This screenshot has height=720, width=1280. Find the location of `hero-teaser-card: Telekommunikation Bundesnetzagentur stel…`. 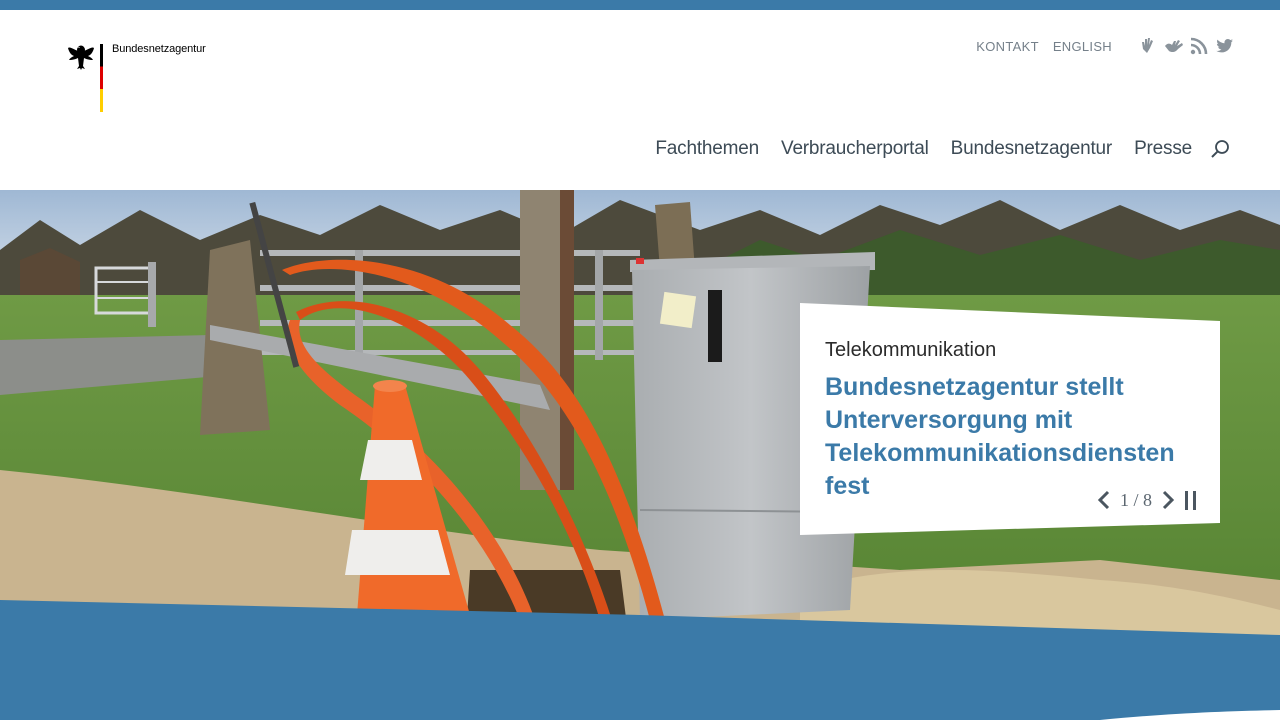

hero-teaser-card: Telekommunikation Bundesnetzagentur stel… is located at coordinates (1010, 419).